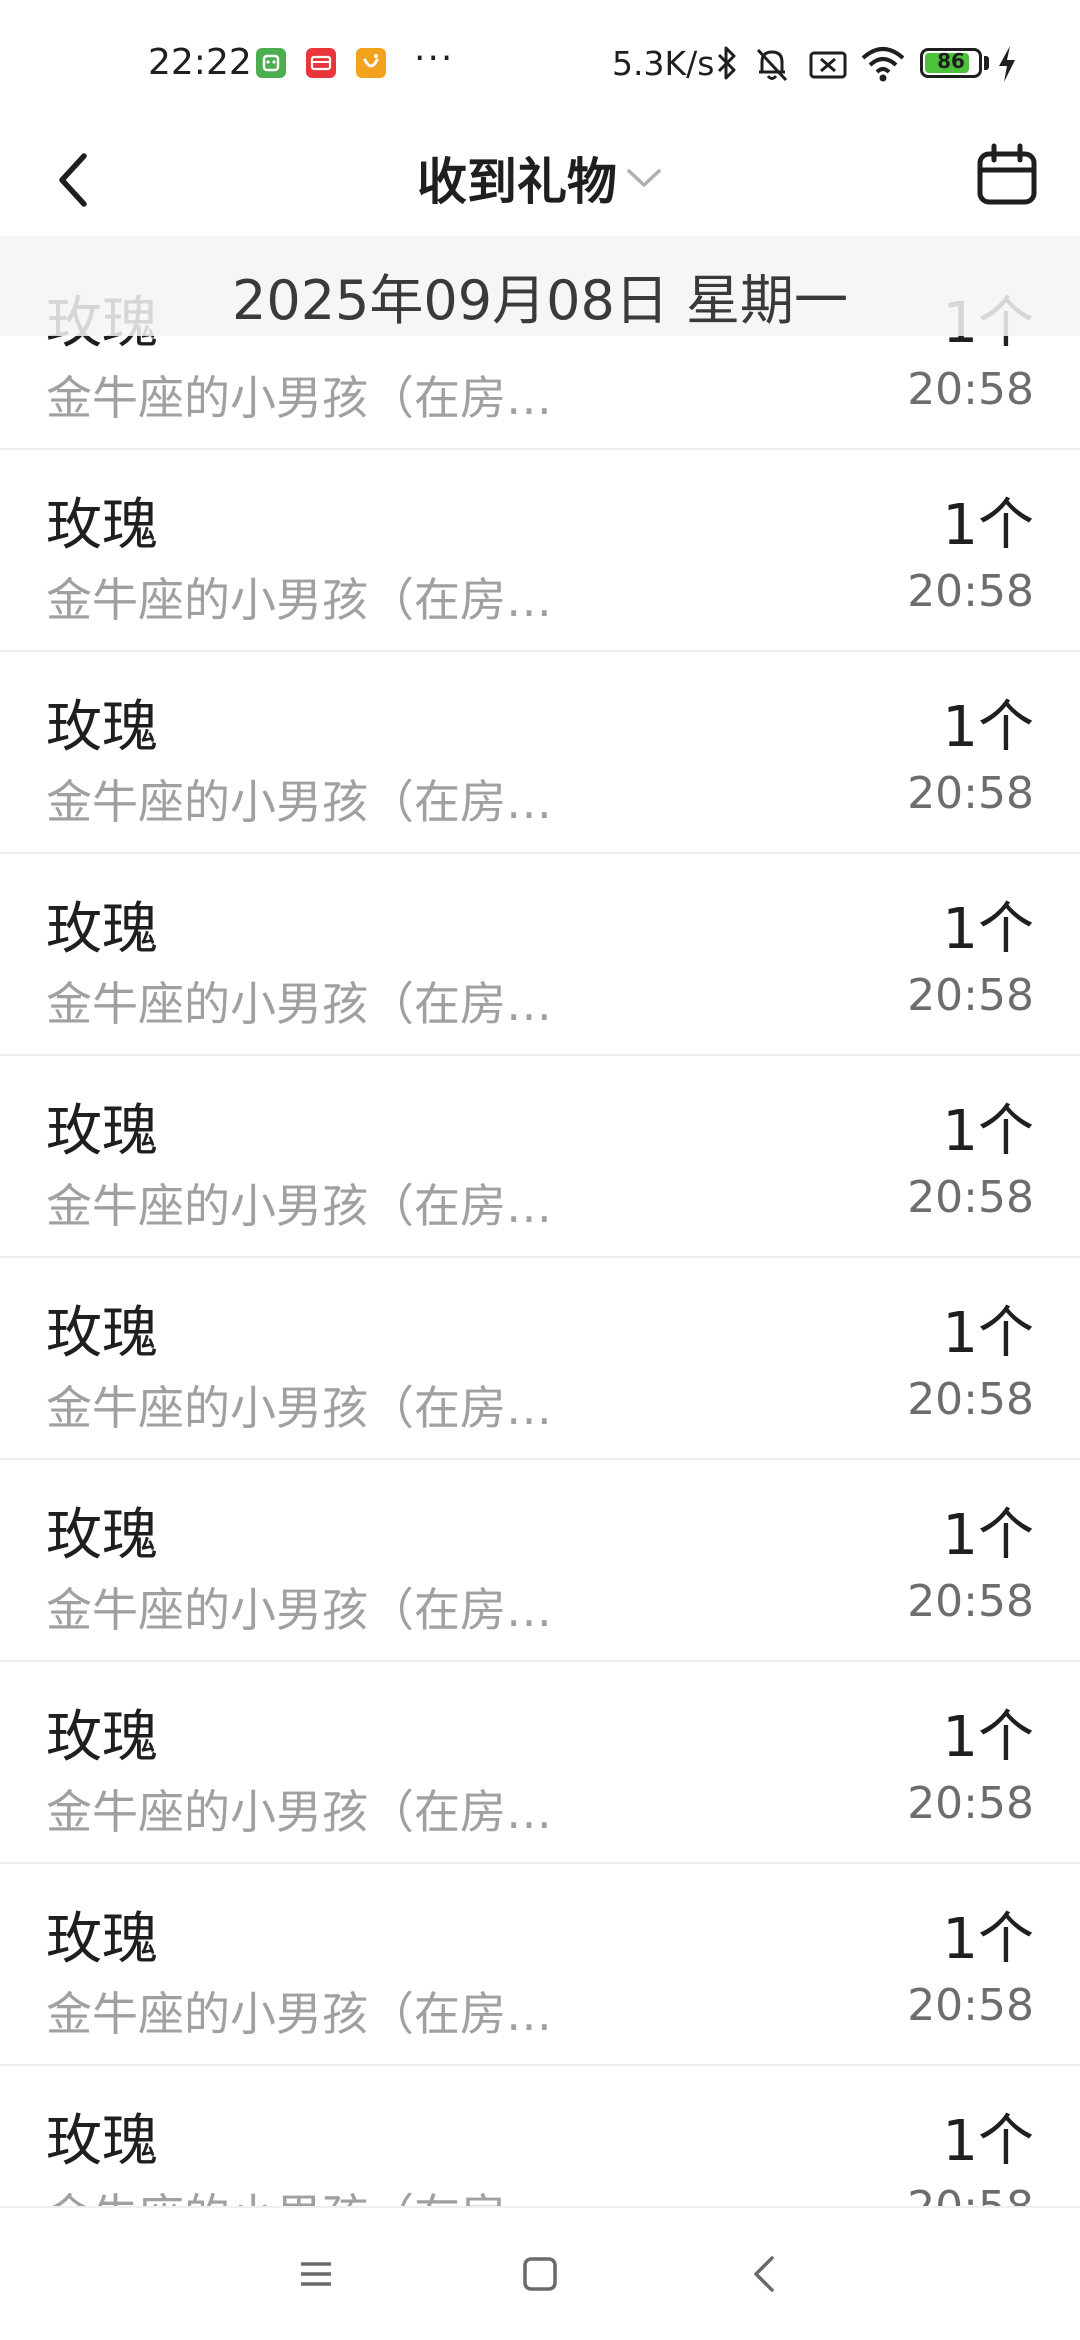 This screenshot has width=1080, height=2340. I want to click on network-speed: 5.3K/s, so click(663, 63).